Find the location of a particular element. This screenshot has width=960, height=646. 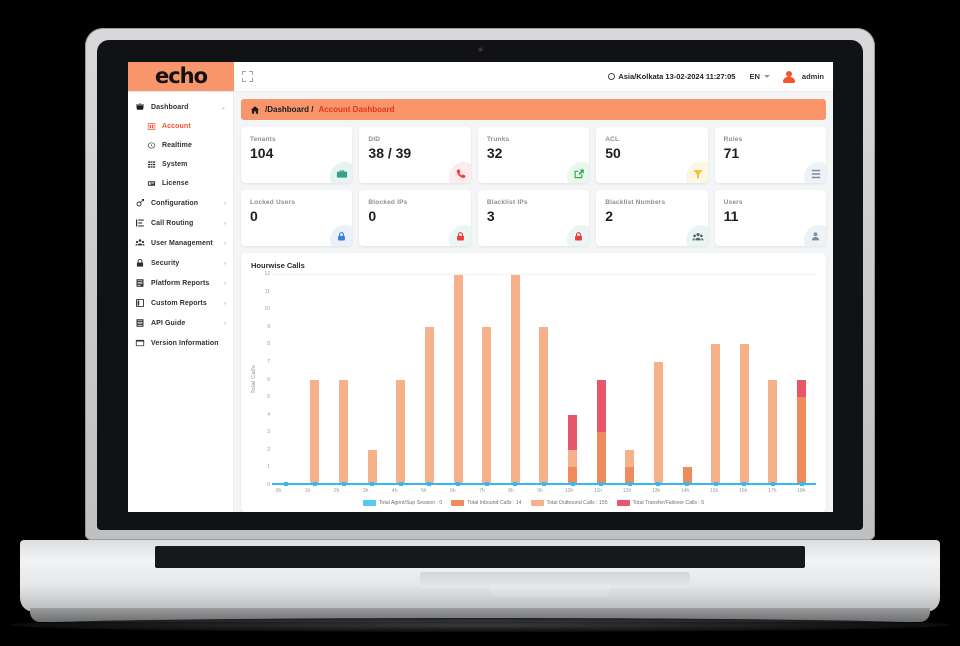

sidebar-item-security: Security › is located at coordinates (180, 263).